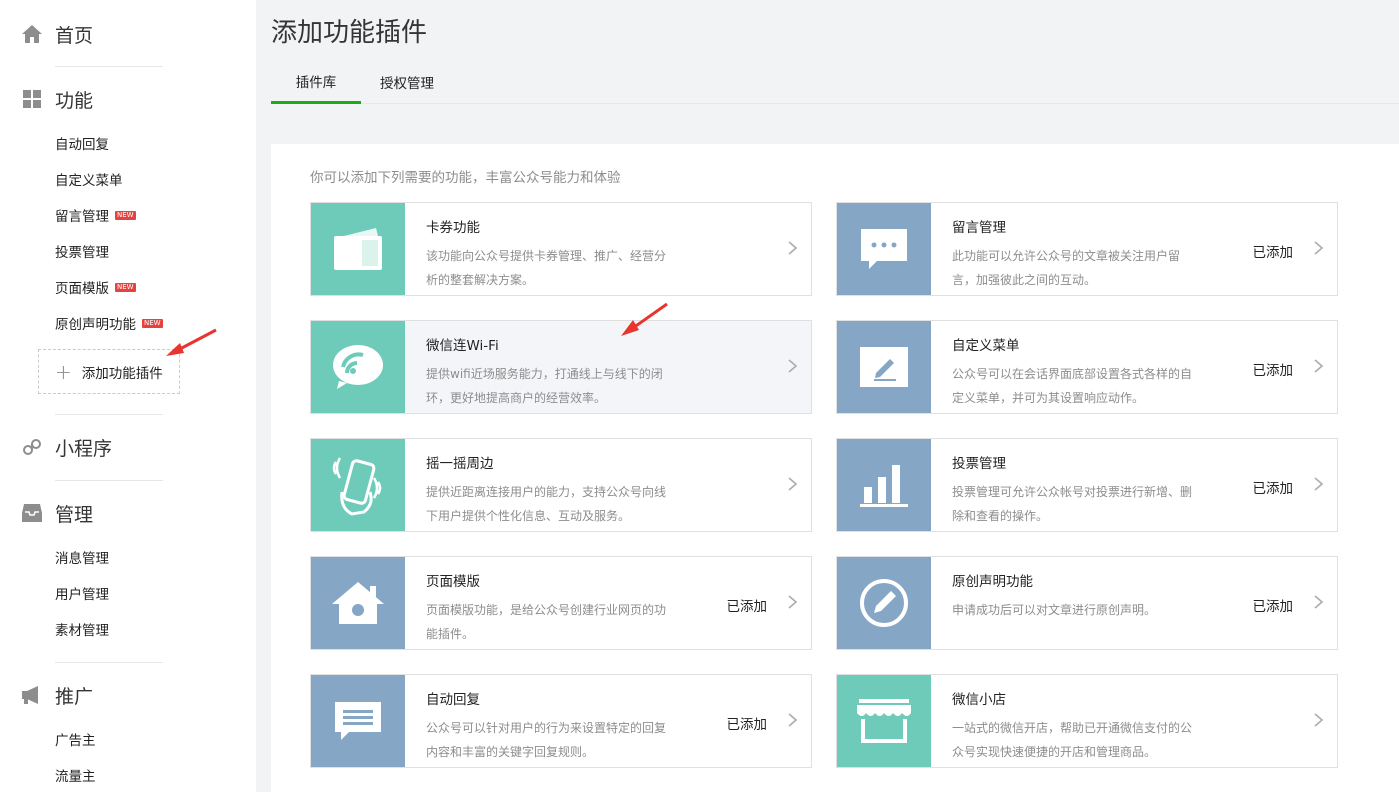  I want to click on megaphone-icon, so click(32, 695).